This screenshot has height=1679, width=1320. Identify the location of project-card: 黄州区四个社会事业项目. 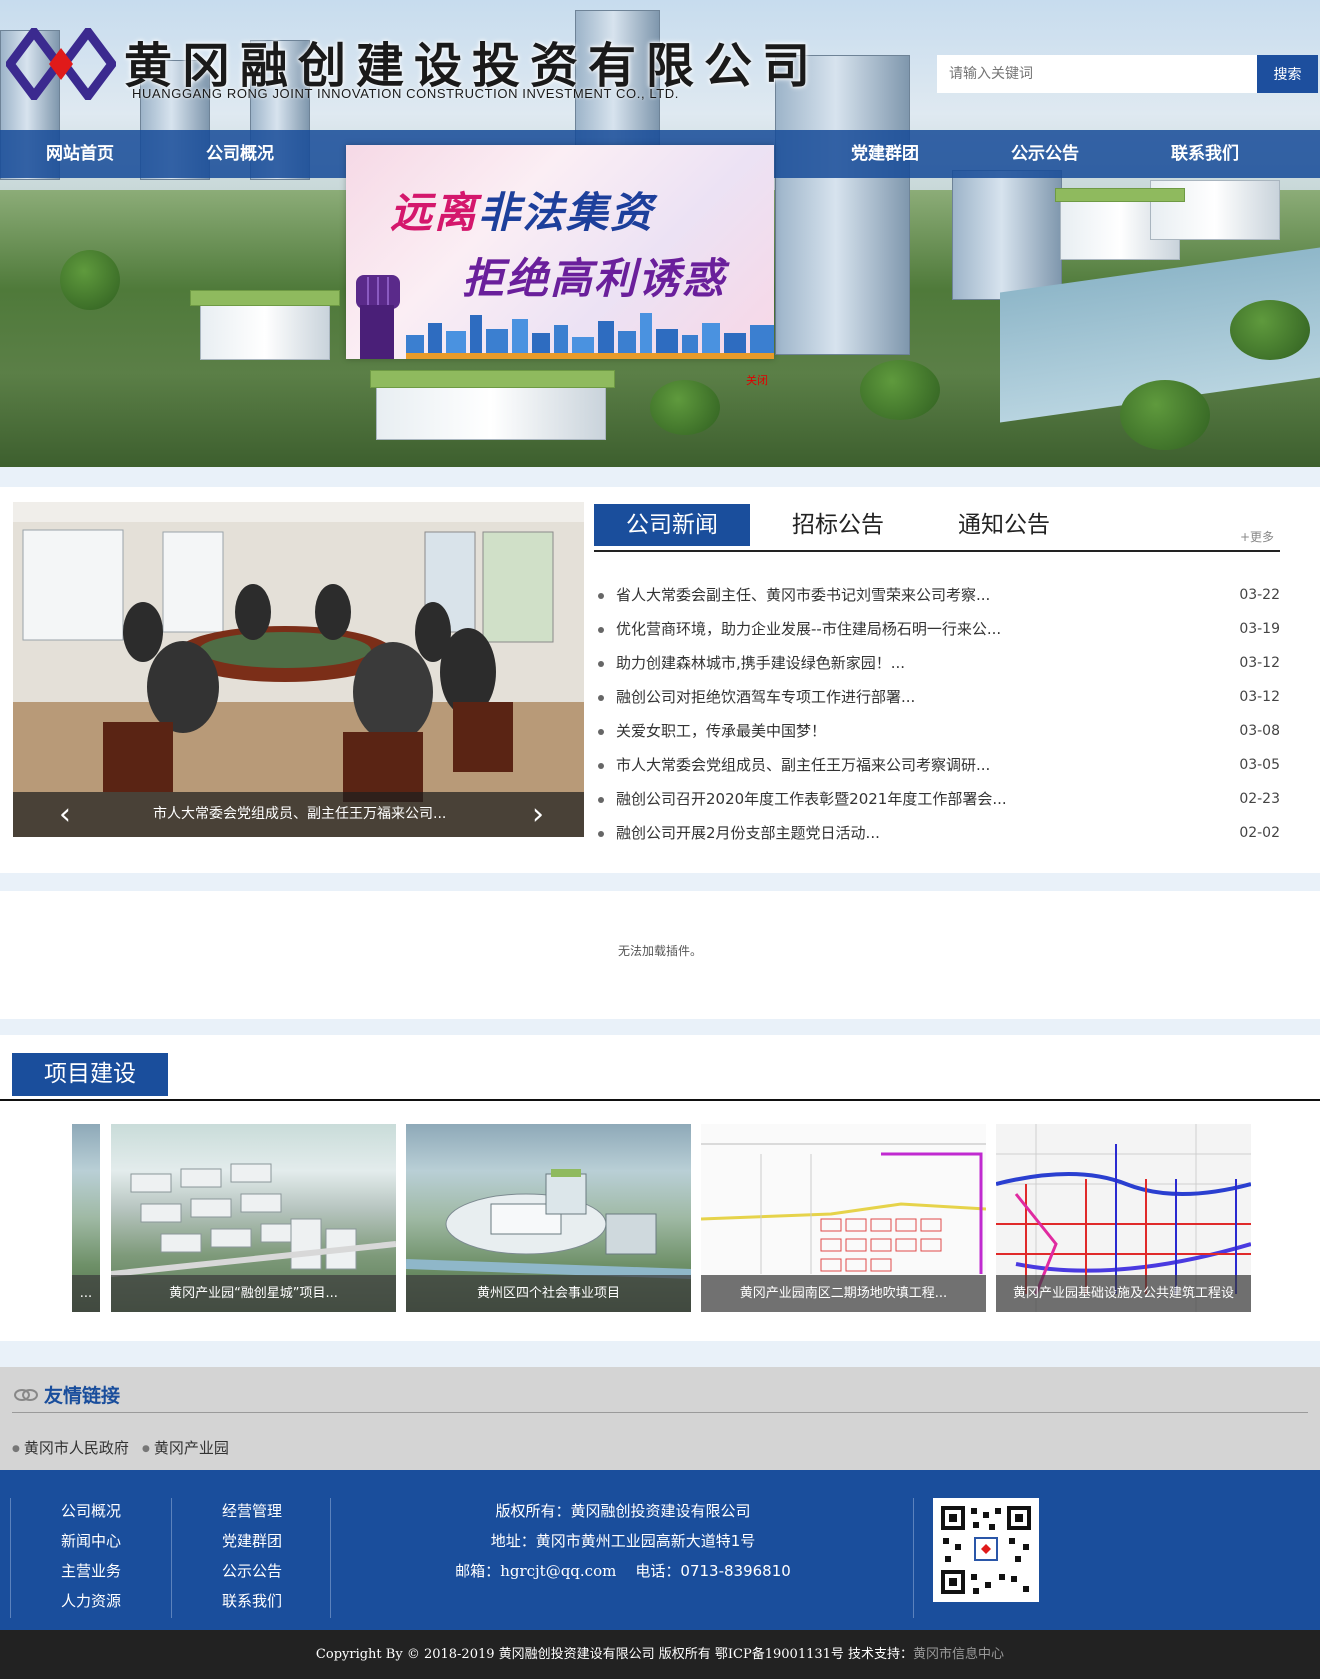
(548, 1218).